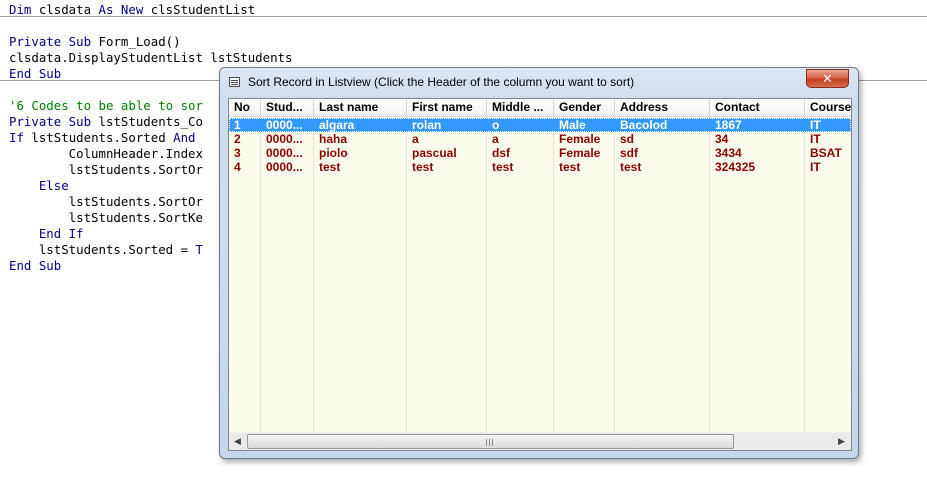  Describe the element at coordinates (540, 139) in the screenshot. I see `table-row: 2 0000... haha a a Female sd 34 IT` at that location.